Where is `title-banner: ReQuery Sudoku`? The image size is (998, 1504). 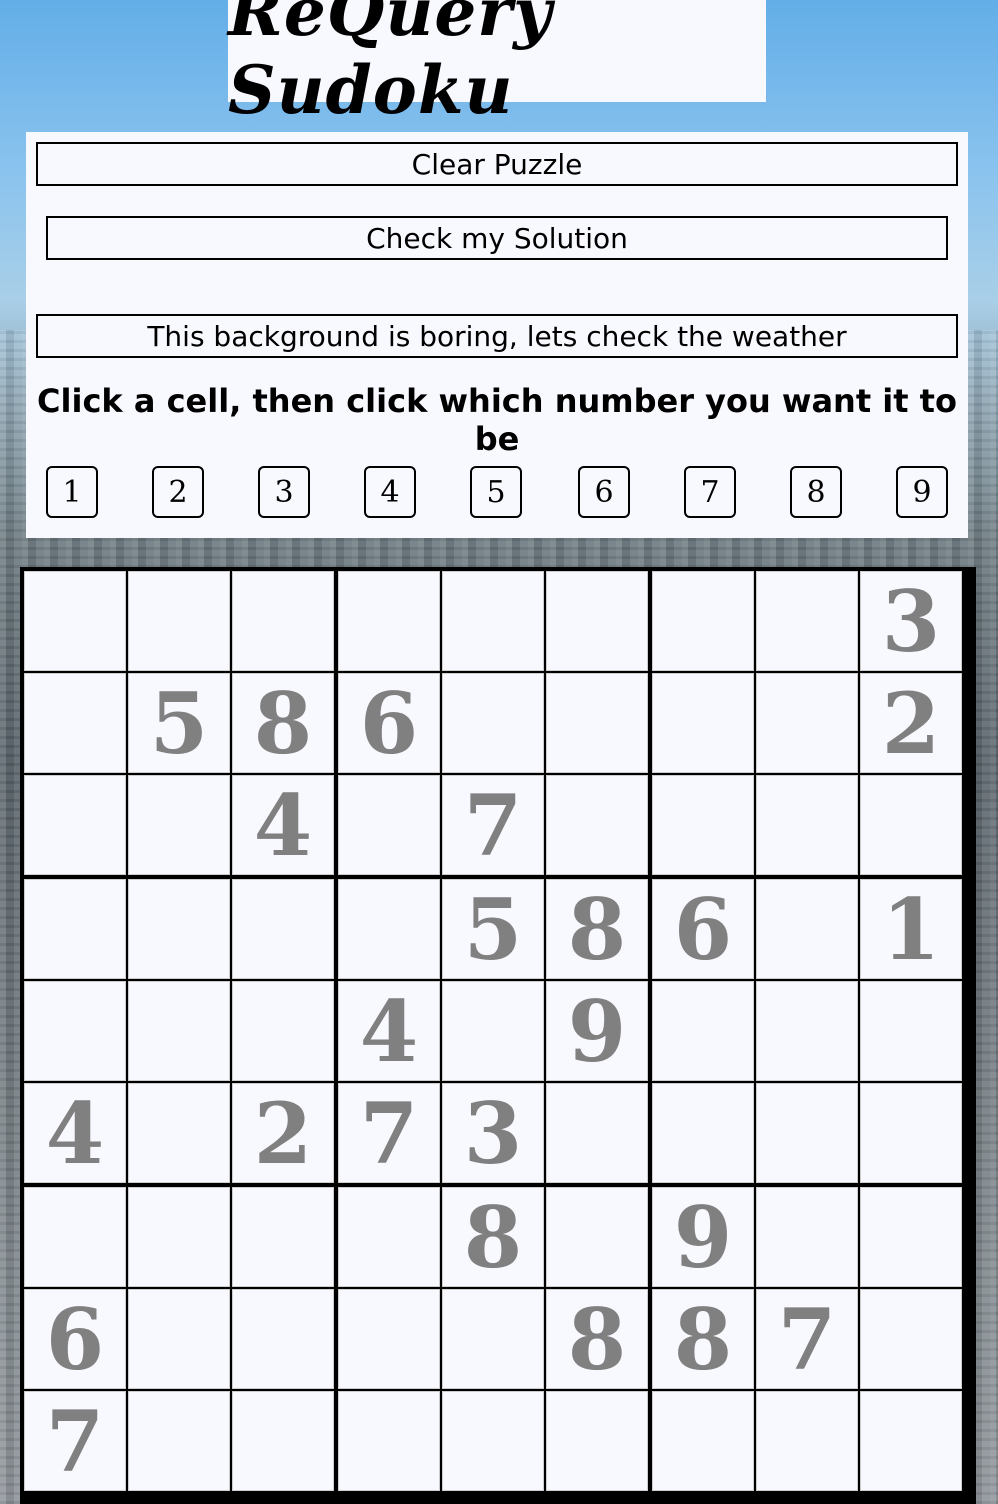
title-banner: ReQuery Sudoku is located at coordinates (497, 64).